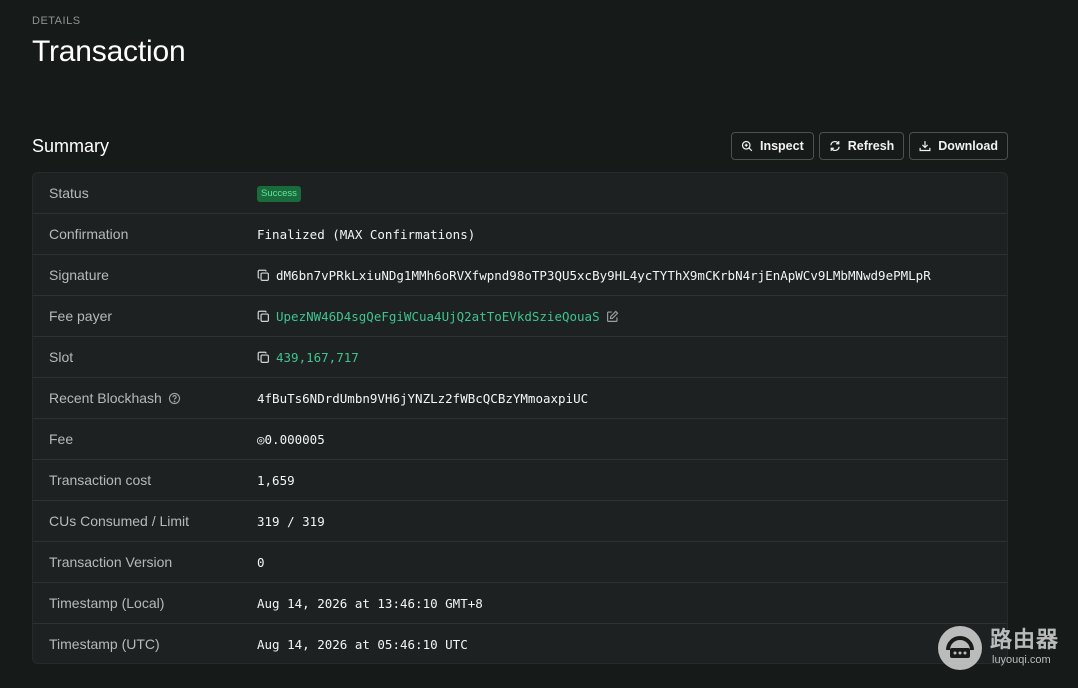 This screenshot has width=1078, height=688. What do you see at coordinates (61, 357) in the screenshot?
I see `slot-label: Slot` at bounding box center [61, 357].